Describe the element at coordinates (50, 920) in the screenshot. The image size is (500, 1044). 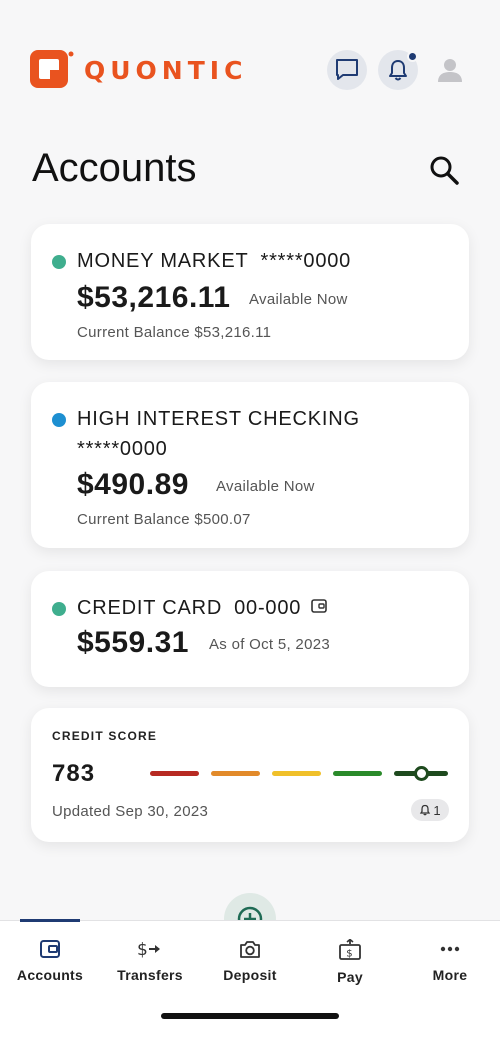
I see `active-tab-indicator` at that location.